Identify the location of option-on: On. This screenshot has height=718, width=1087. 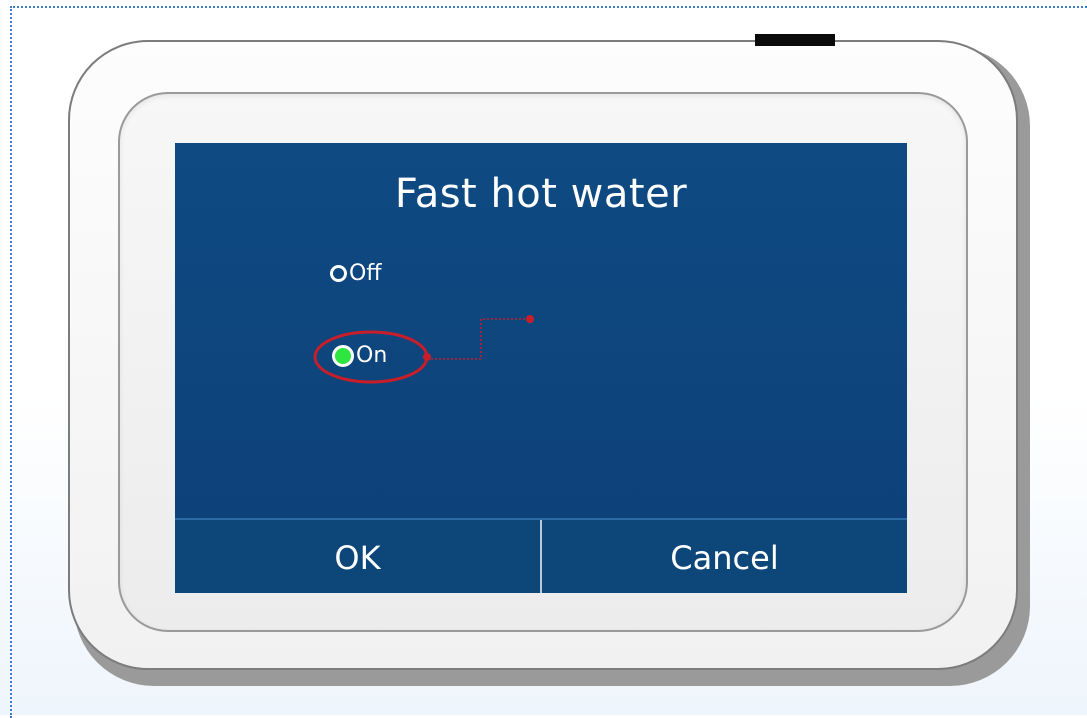
(359, 355).